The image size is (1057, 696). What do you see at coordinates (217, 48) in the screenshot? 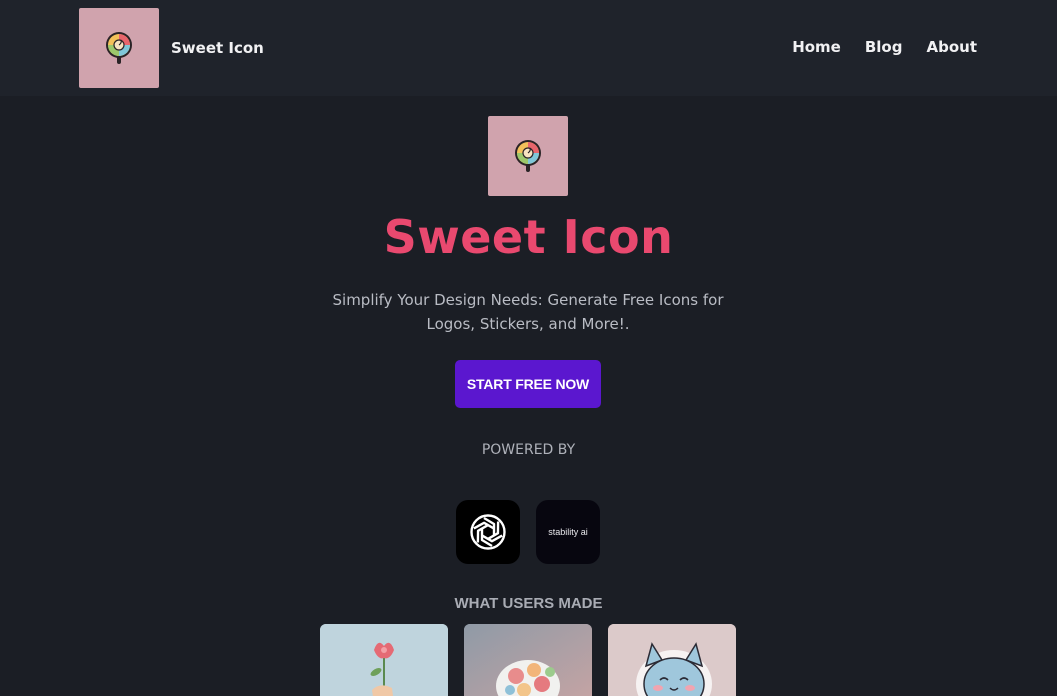
I see `brand-name: Sweet Icon` at bounding box center [217, 48].